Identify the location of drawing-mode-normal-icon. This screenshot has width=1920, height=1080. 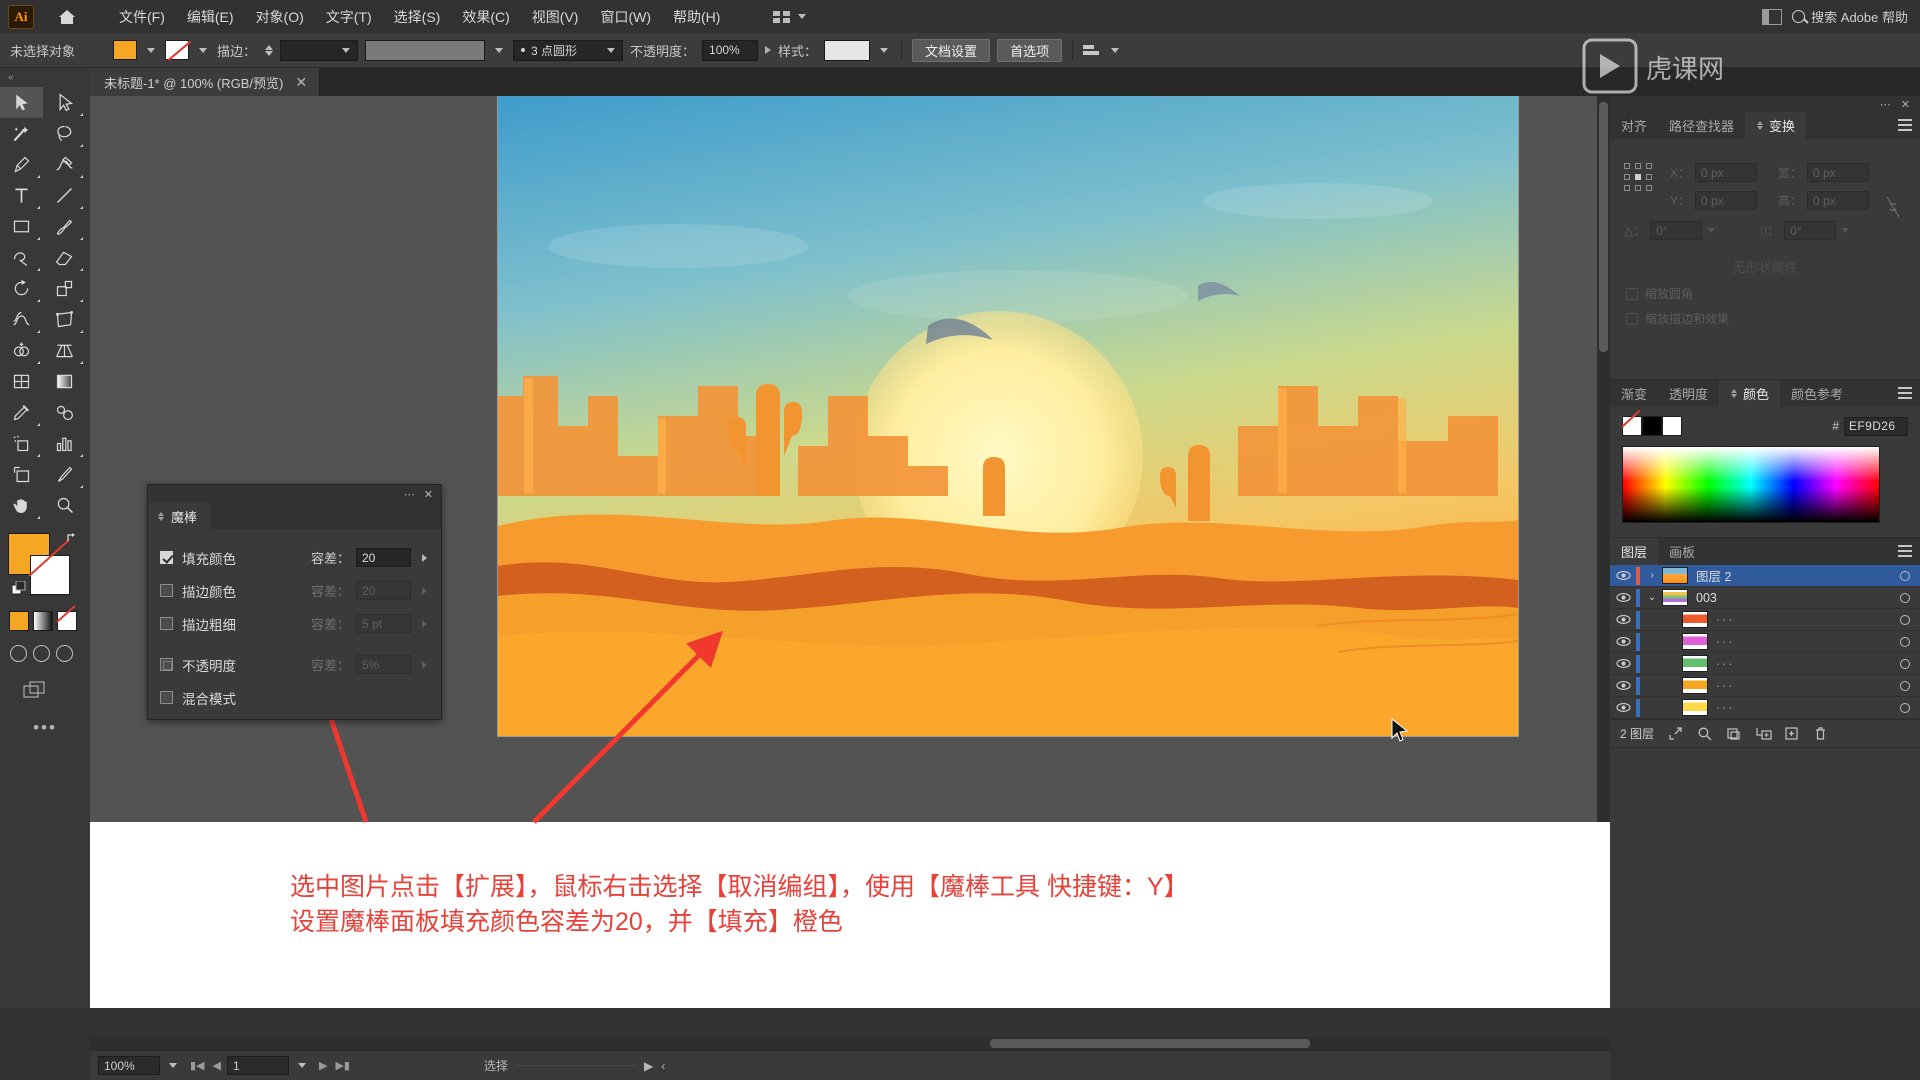
(18, 653).